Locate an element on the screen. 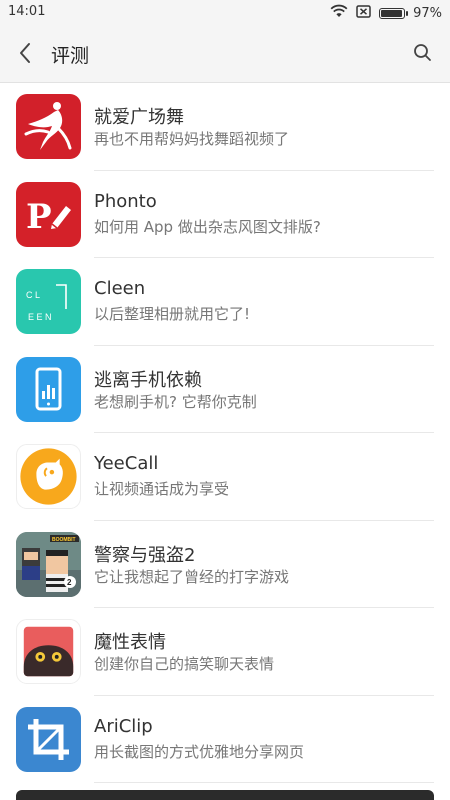  back-button is located at coordinates (26, 53).